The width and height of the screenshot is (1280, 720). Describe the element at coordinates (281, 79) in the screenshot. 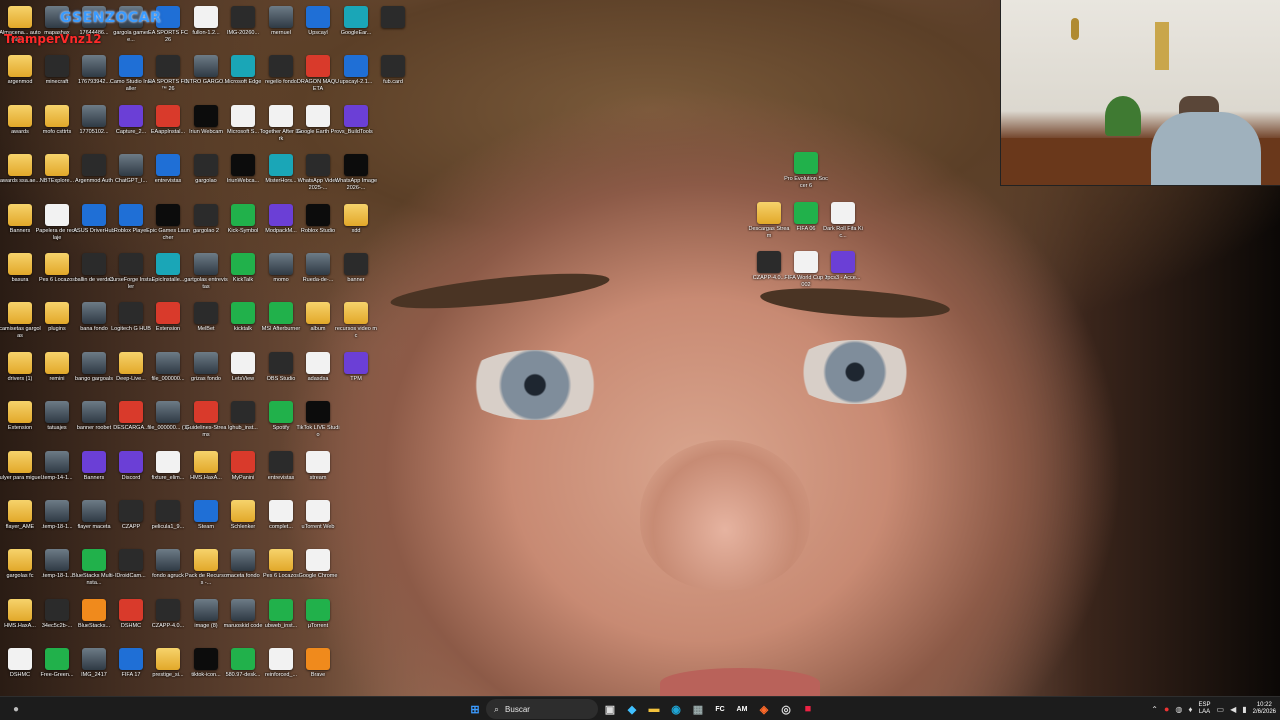

I see `desktop-icon: regello fondo` at that location.